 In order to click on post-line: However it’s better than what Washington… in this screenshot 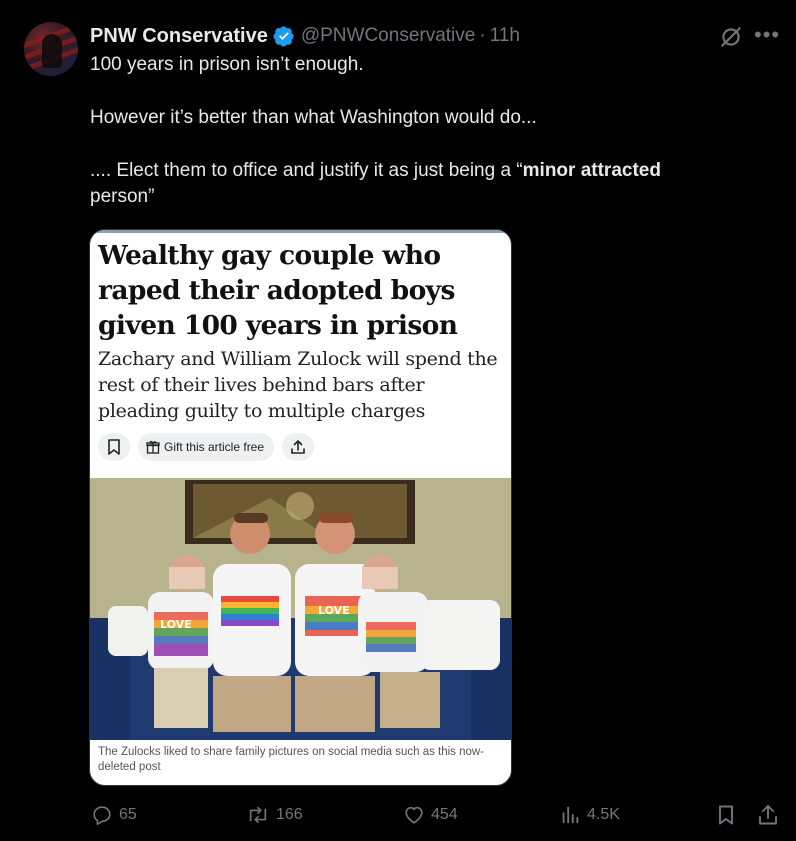, I will do `click(313, 117)`.